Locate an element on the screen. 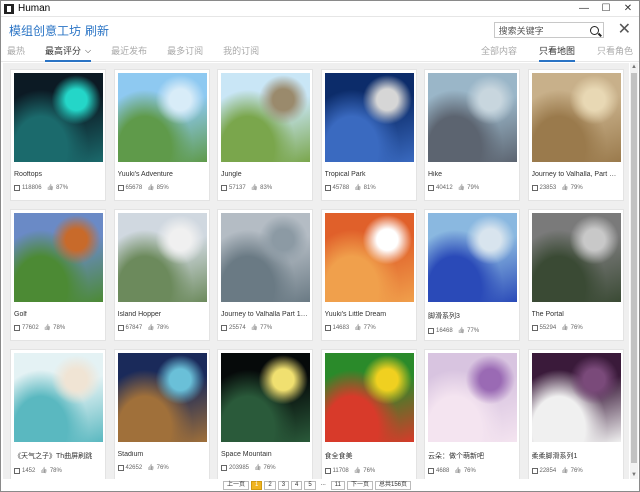 The height and width of the screenshot is (492, 640). card-title: 食全食美 is located at coordinates (369, 456).